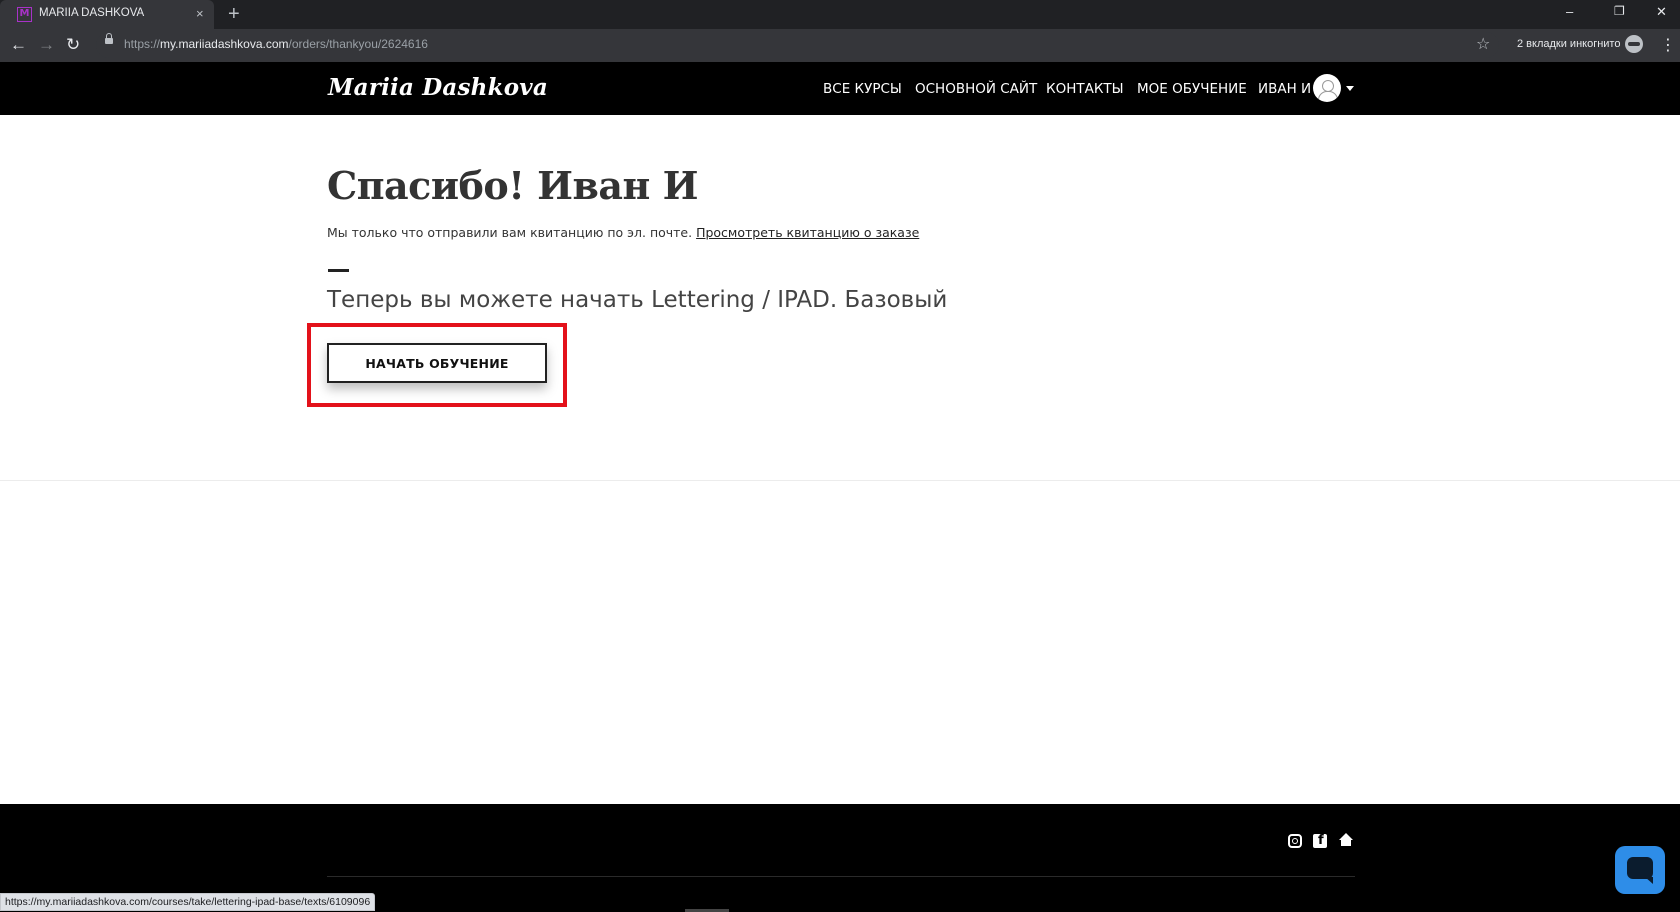 The height and width of the screenshot is (912, 1680). I want to click on kebab-menu-icon: ⋮, so click(1668, 45).